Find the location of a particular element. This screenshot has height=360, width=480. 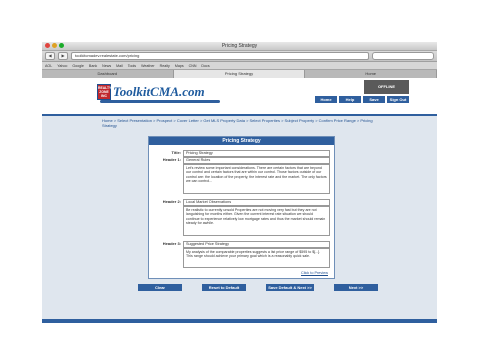

header3-row: Header 3: Suggested Price Strategy is located at coordinates (241, 244).